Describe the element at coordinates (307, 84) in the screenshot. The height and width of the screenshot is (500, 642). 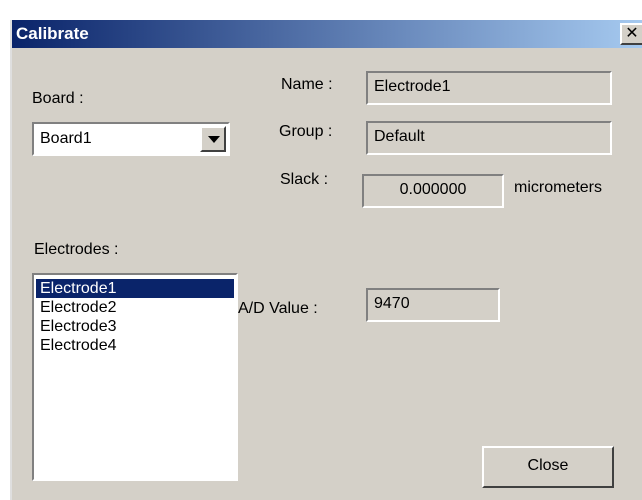
I see `name-label: Name :` at that location.